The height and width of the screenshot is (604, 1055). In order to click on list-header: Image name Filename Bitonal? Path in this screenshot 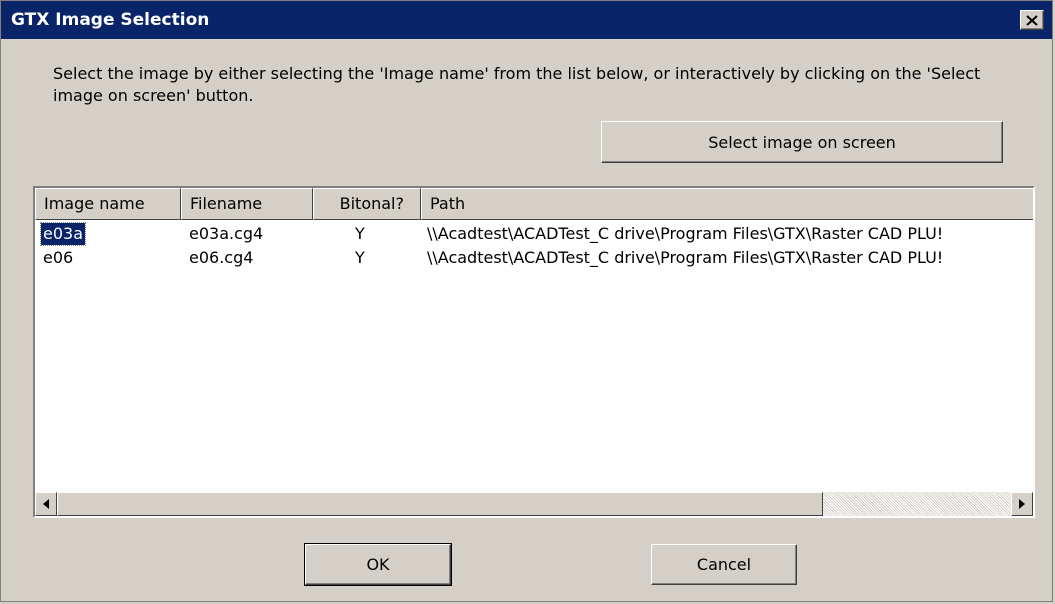, I will do `click(534, 204)`.